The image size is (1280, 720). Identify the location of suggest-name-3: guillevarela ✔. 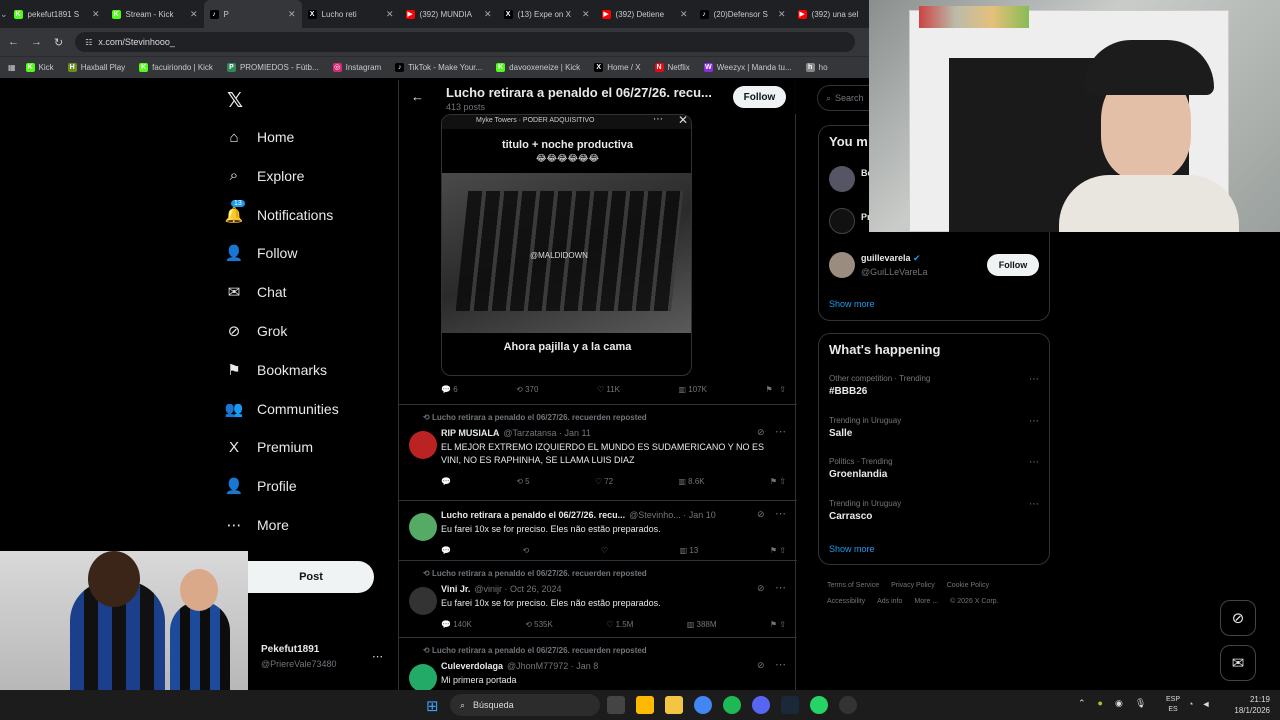
(891, 258).